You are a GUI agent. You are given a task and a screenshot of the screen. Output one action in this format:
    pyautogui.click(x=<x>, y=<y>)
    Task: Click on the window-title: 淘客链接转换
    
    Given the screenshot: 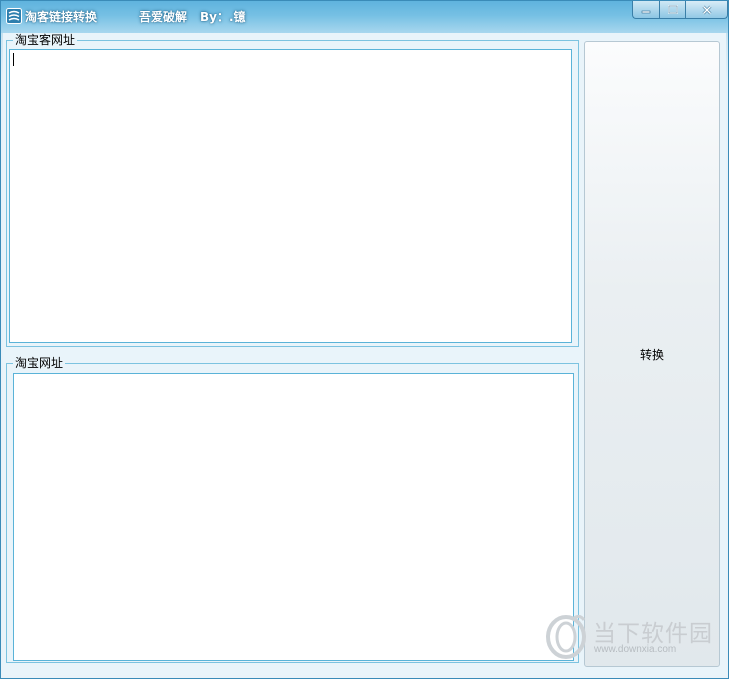 What is the action you would take?
    pyautogui.click(x=61, y=17)
    